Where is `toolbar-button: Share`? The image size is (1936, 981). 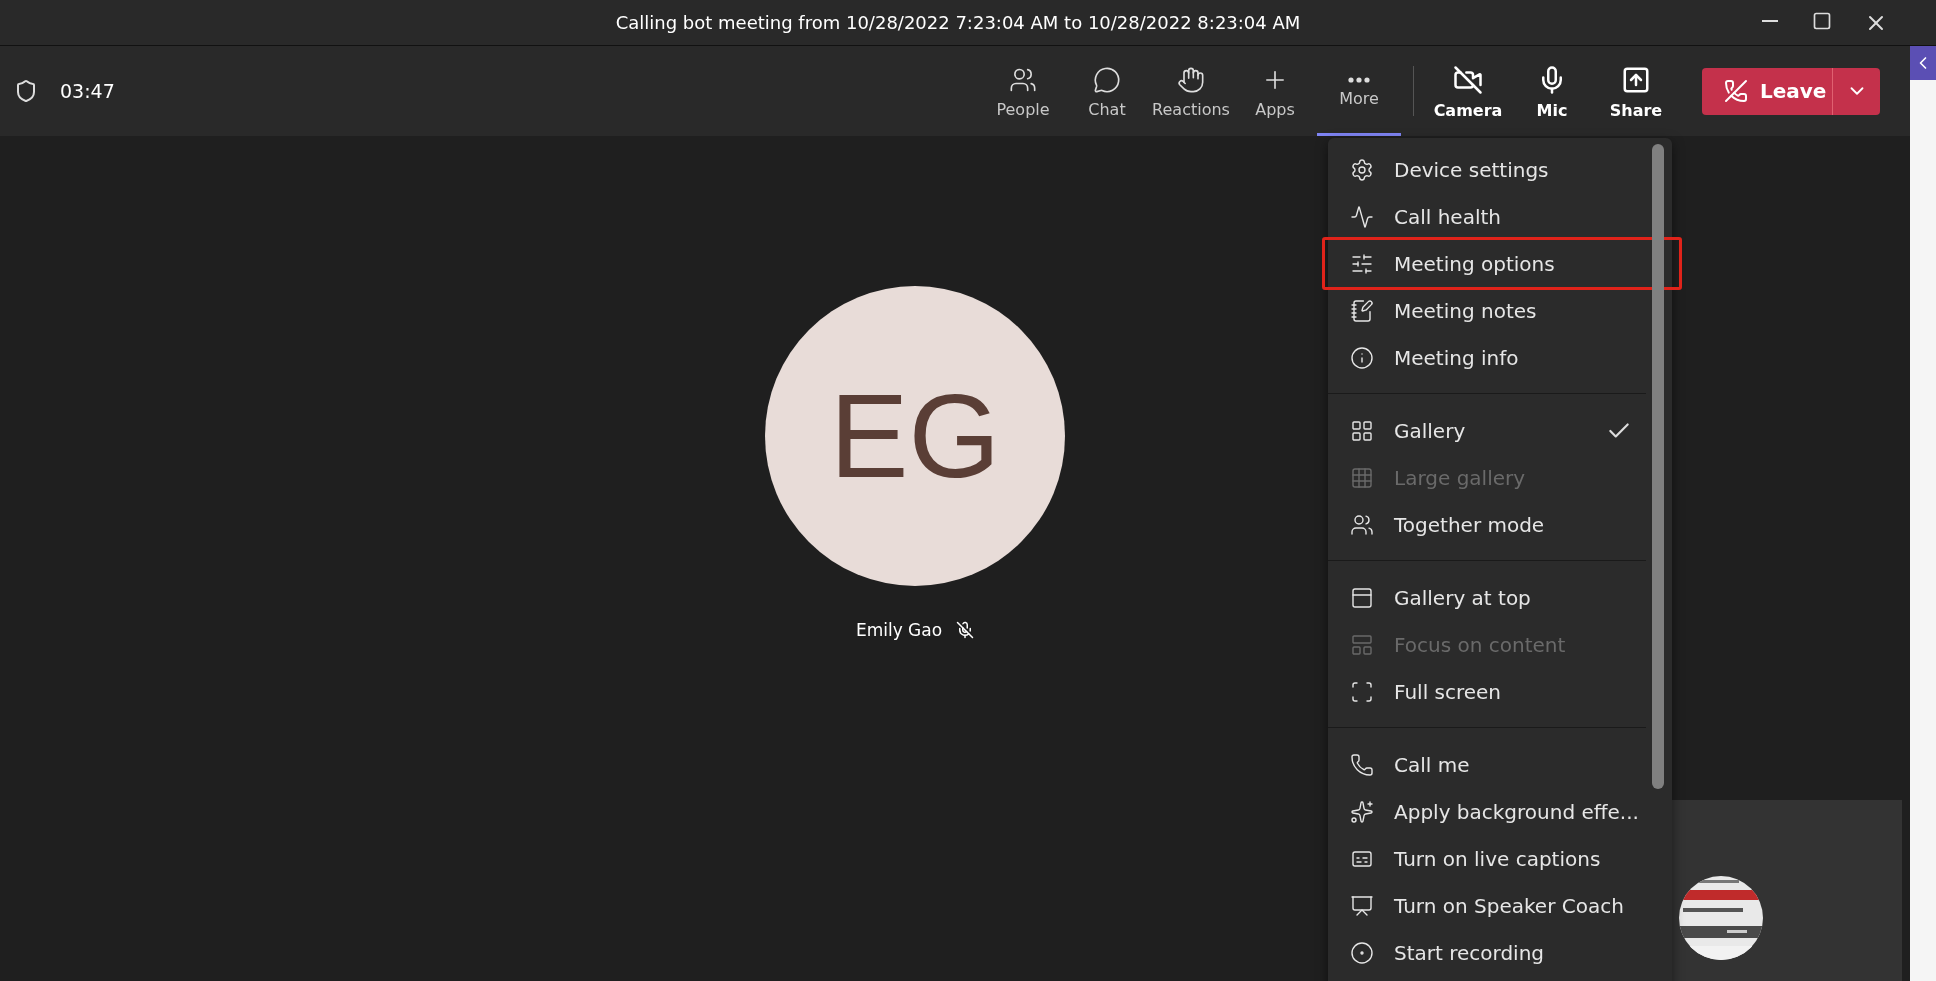
toolbar-button: Share is located at coordinates (1636, 91).